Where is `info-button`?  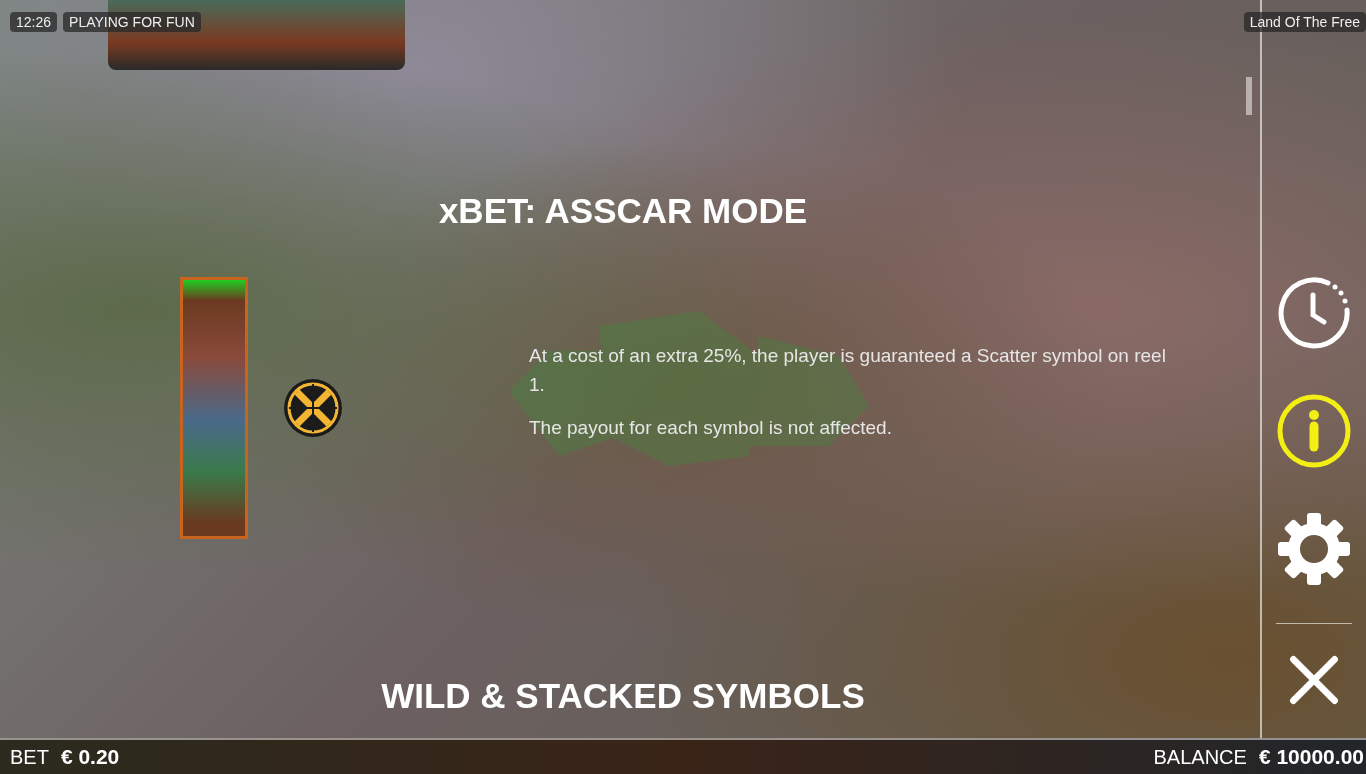 info-button is located at coordinates (1314, 431).